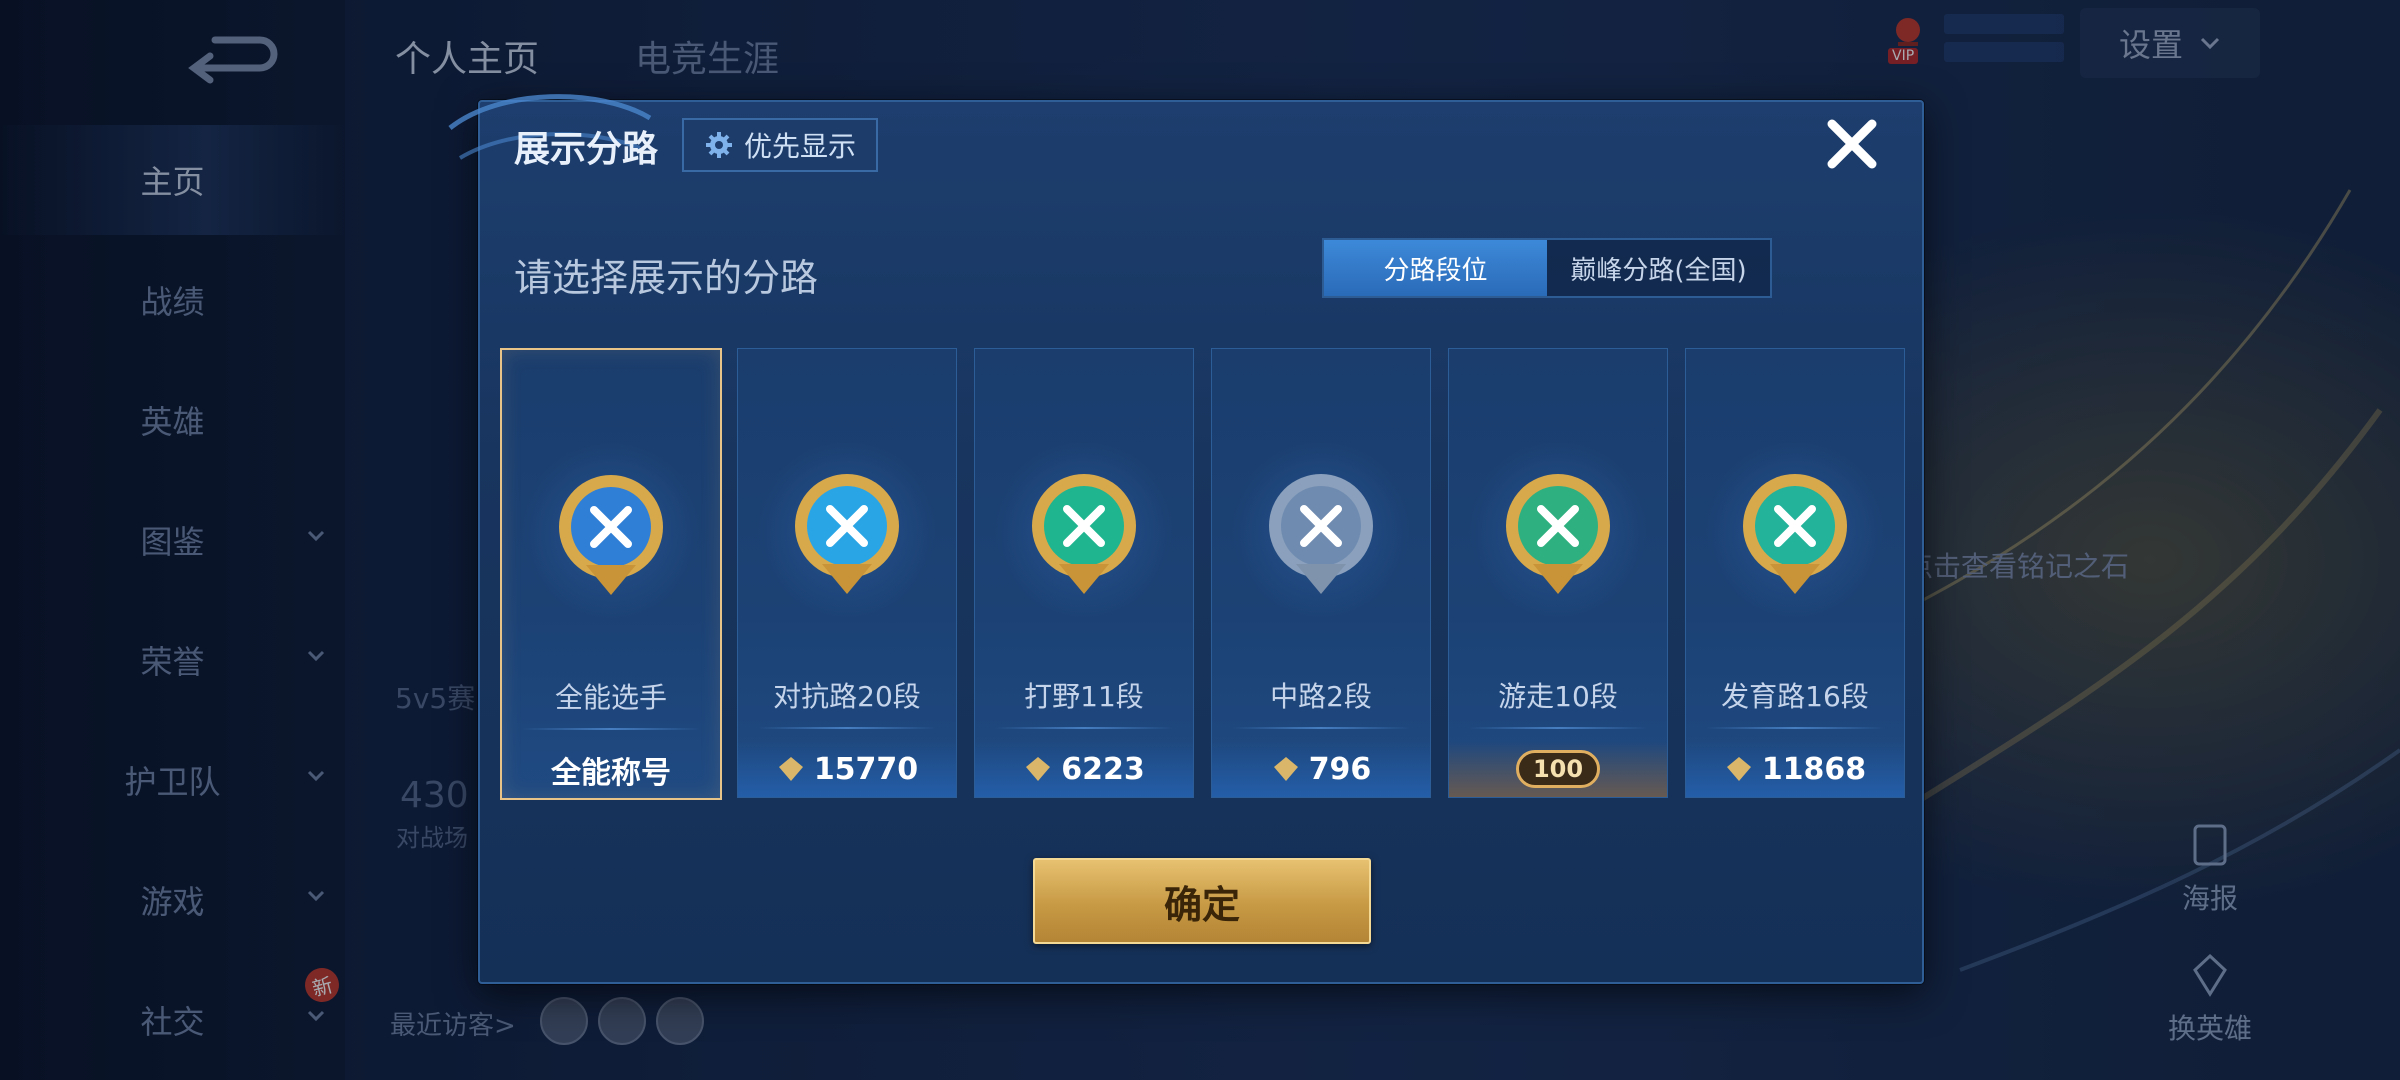  I want to click on score-value: 6223, so click(1103, 769).